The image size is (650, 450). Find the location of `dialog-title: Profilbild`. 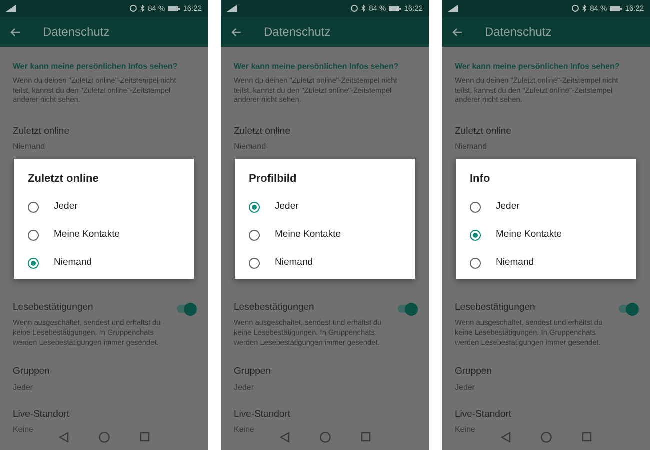

dialog-title: Profilbild is located at coordinates (273, 179).